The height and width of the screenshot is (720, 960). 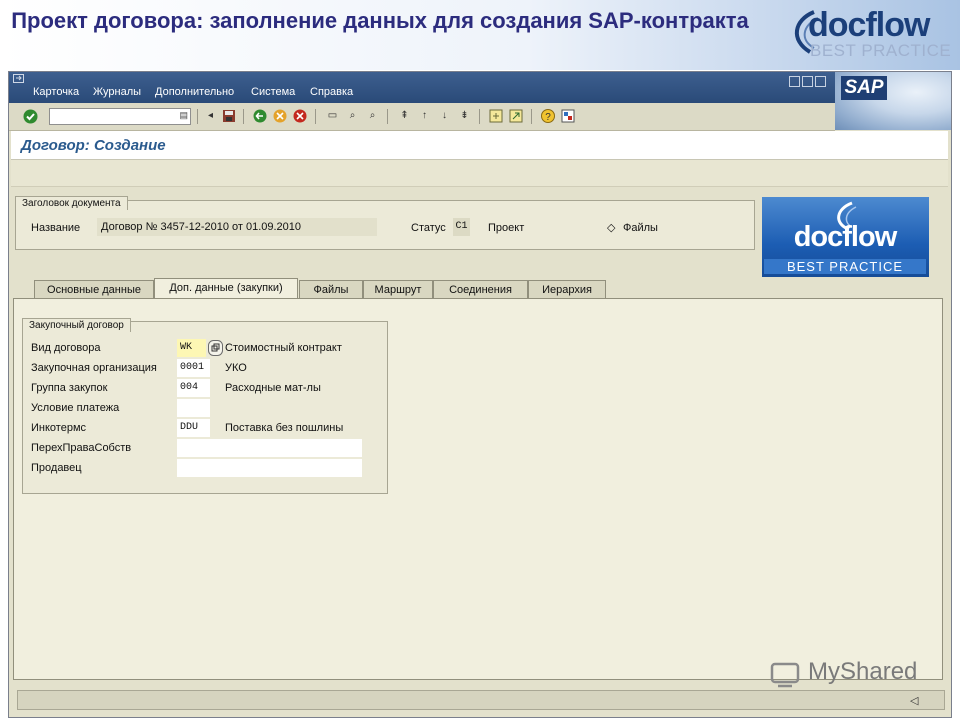 What do you see at coordinates (444, 116) in the screenshot?
I see `next-page-icon: ↓` at bounding box center [444, 116].